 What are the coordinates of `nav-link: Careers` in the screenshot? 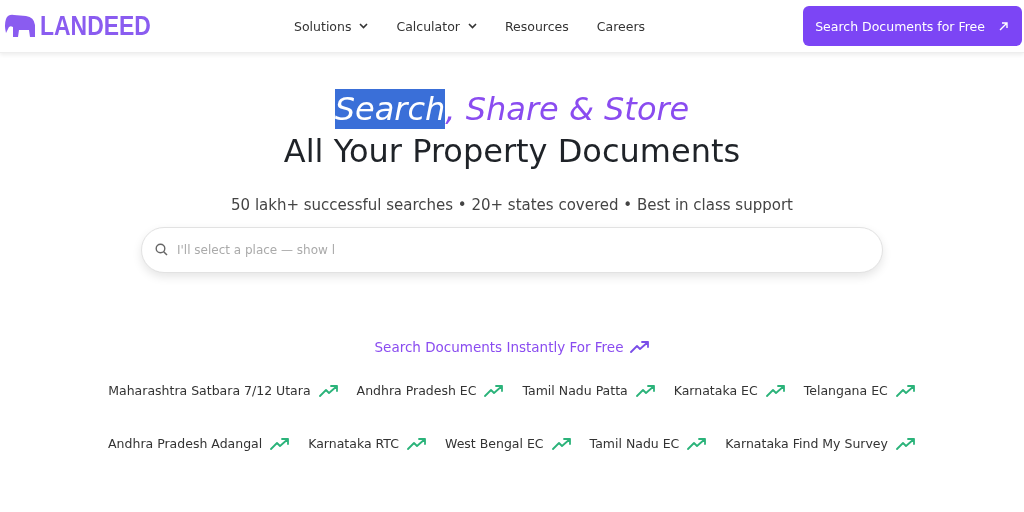 It's located at (621, 26).